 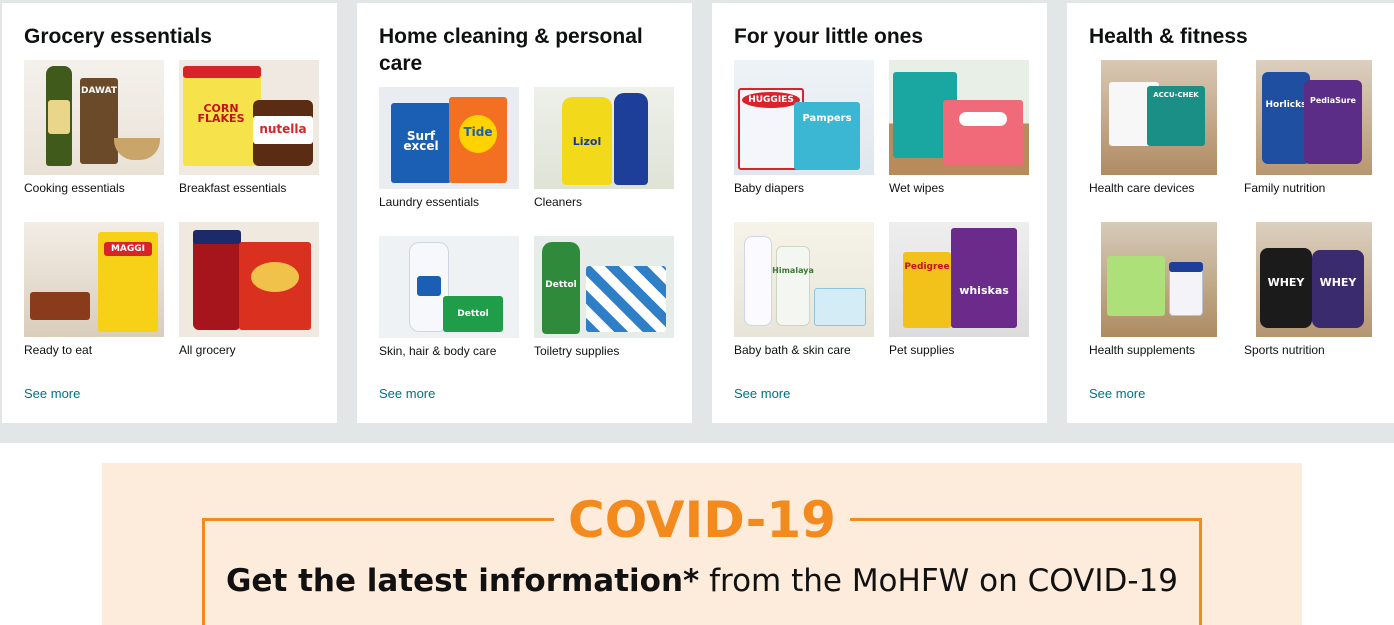 I want to click on tile-health-supplements: Health supplements, so click(x=1159, y=290).